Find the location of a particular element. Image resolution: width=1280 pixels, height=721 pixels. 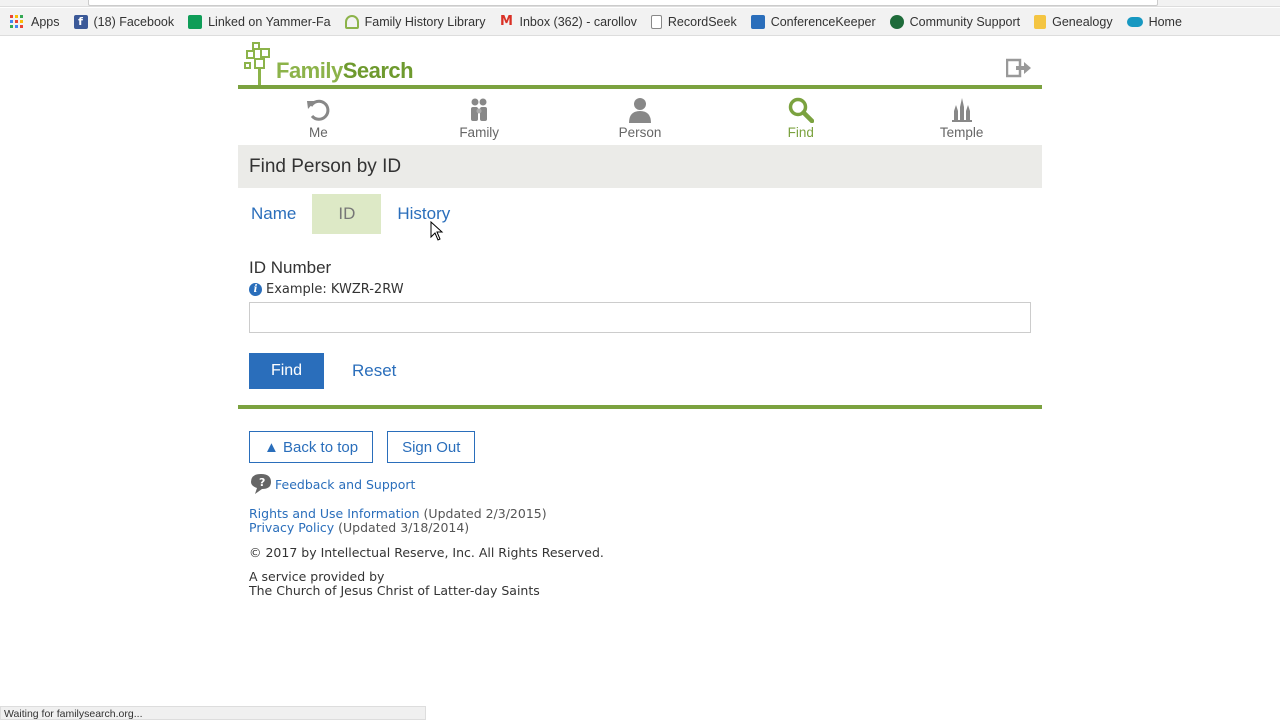

bookmark-conferencekeeper: ConferenceKeeper is located at coordinates (813, 21).